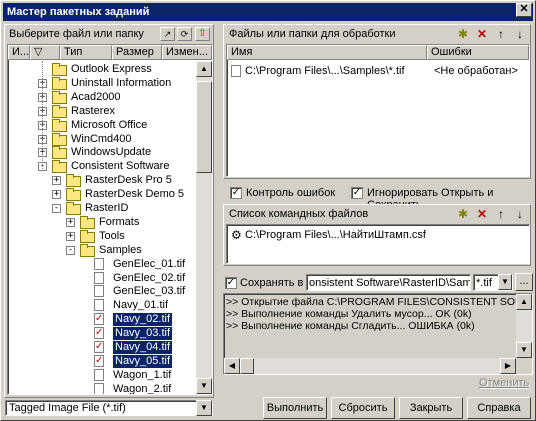 This screenshot has height=421, width=536. I want to click on file-path: C:\Program Files\...\Samples\*.tif, so click(325, 71).